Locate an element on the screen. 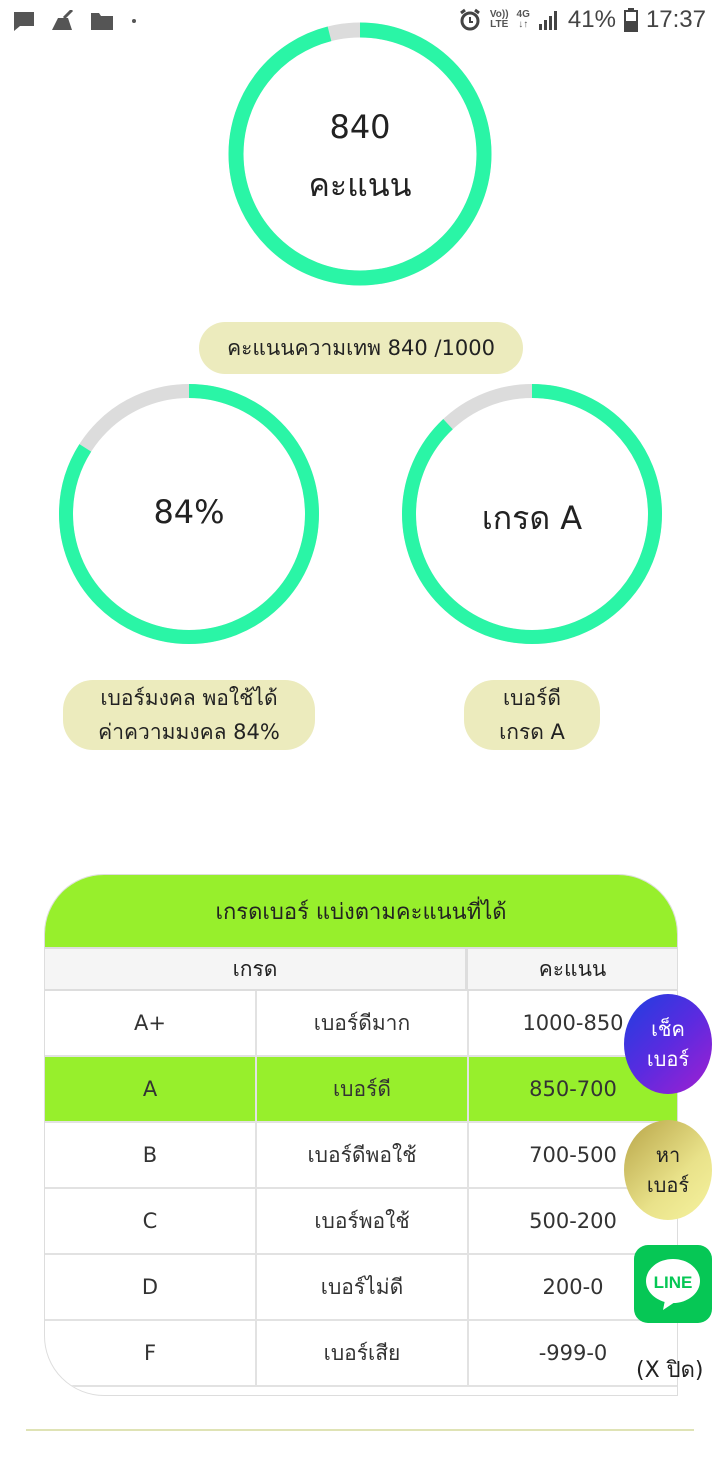 Image resolution: width=720 pixels, height=1480 pixels. score-pill-text: คะแนนความเทพ 840 /1000 is located at coordinates (361, 348).